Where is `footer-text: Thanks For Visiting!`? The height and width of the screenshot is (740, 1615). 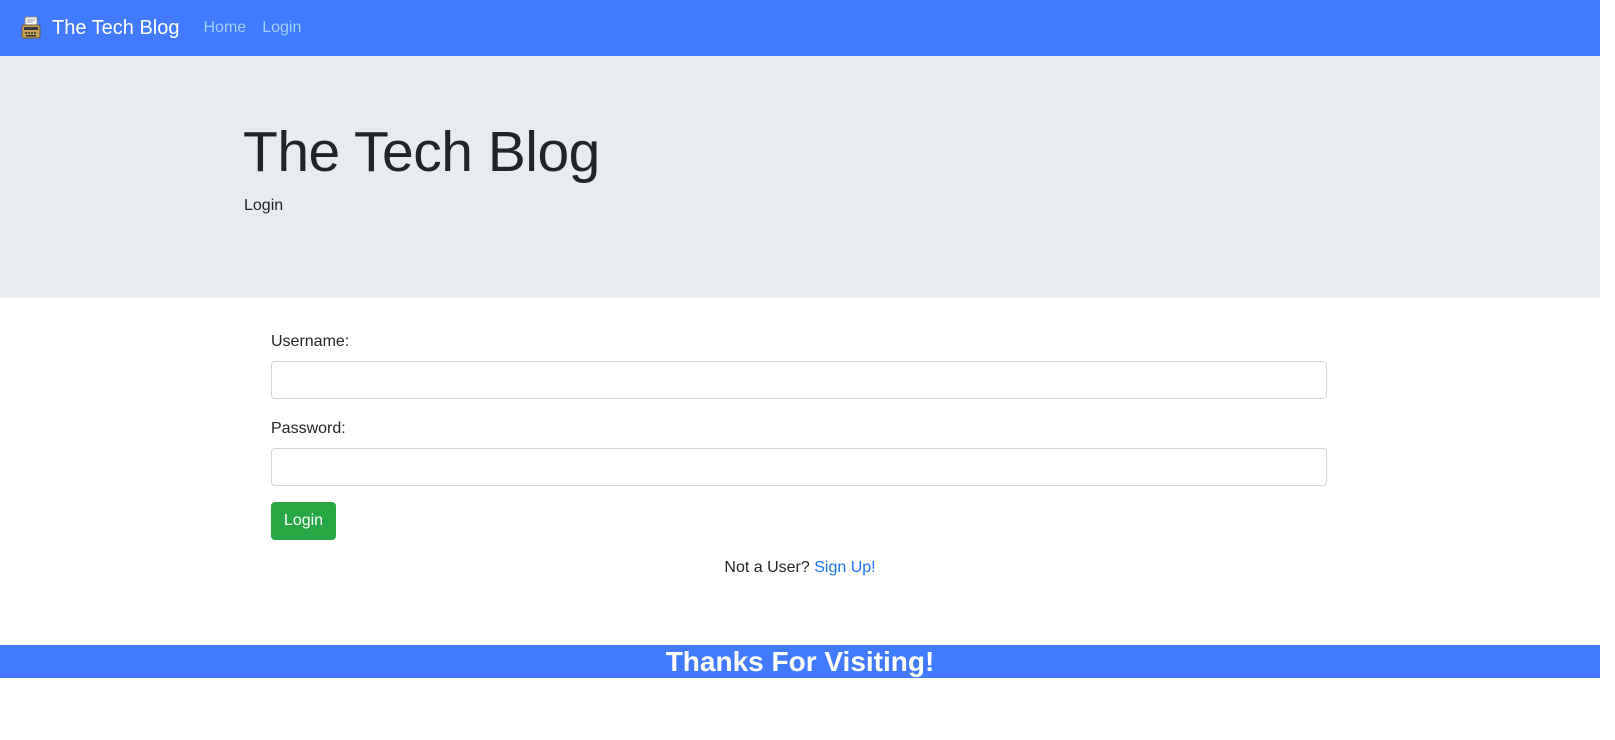 footer-text: Thanks For Visiting! is located at coordinates (800, 661).